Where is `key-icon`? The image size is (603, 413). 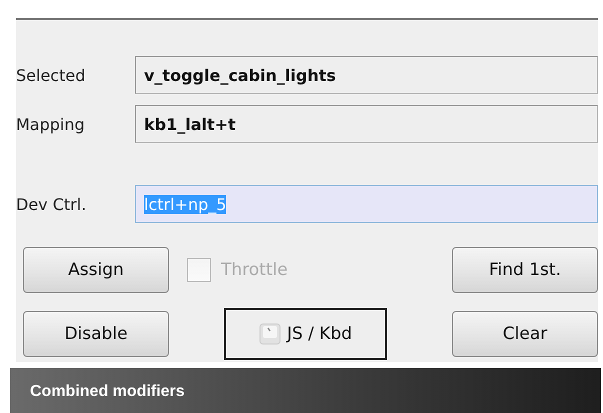
key-icon is located at coordinates (269, 334).